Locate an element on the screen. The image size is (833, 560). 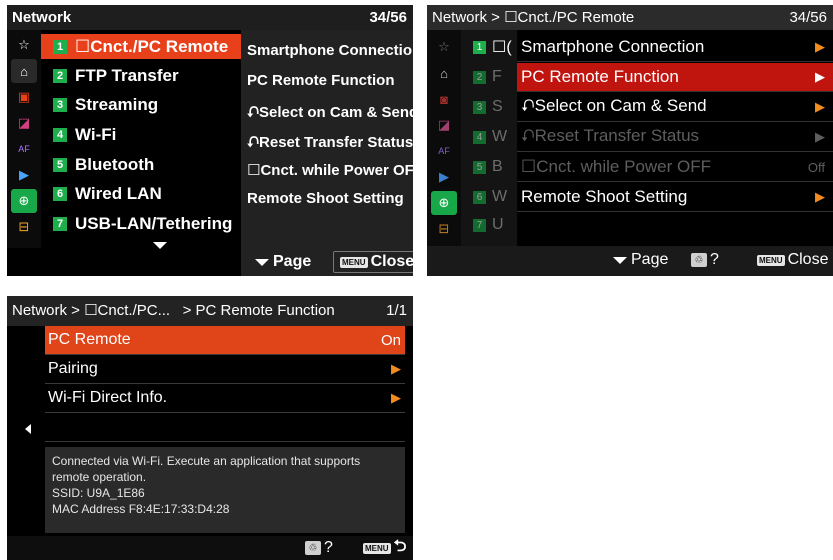
parent-item: 2 F is located at coordinates (481, 77).